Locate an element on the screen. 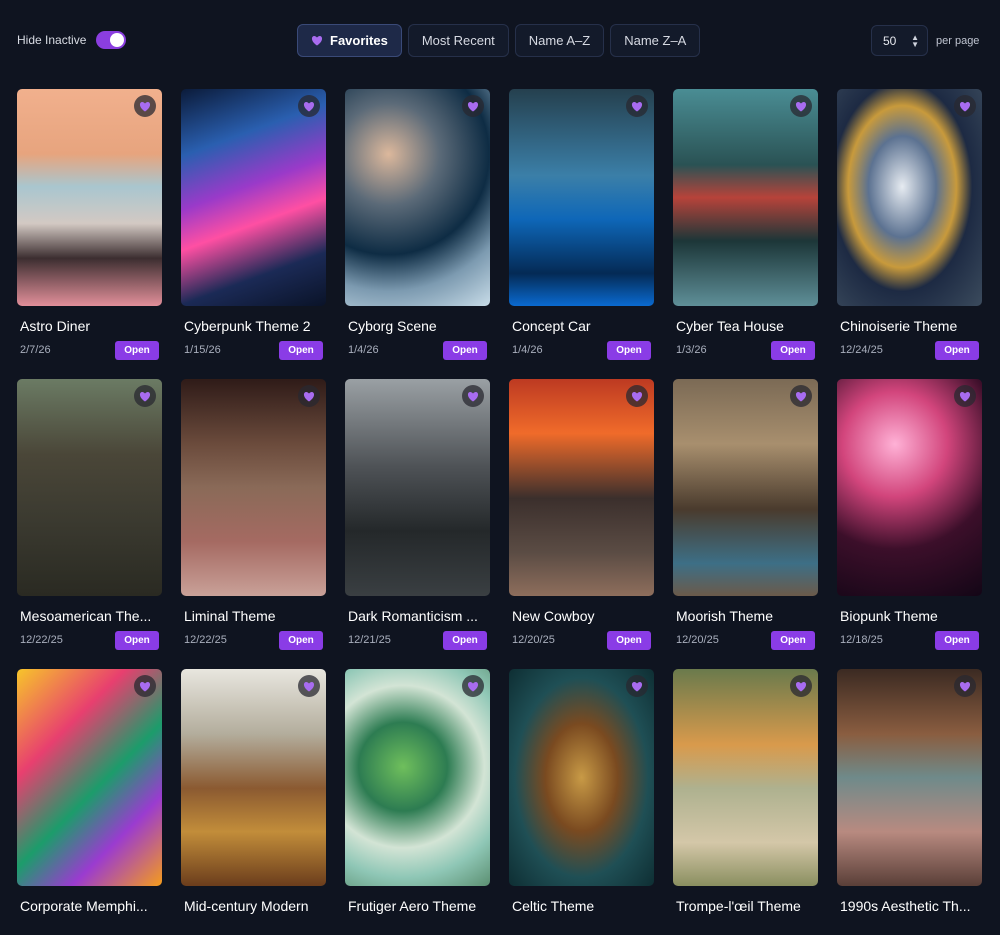 This screenshot has height=935, width=1000. theme-title: Cyber Tea House is located at coordinates (730, 326).